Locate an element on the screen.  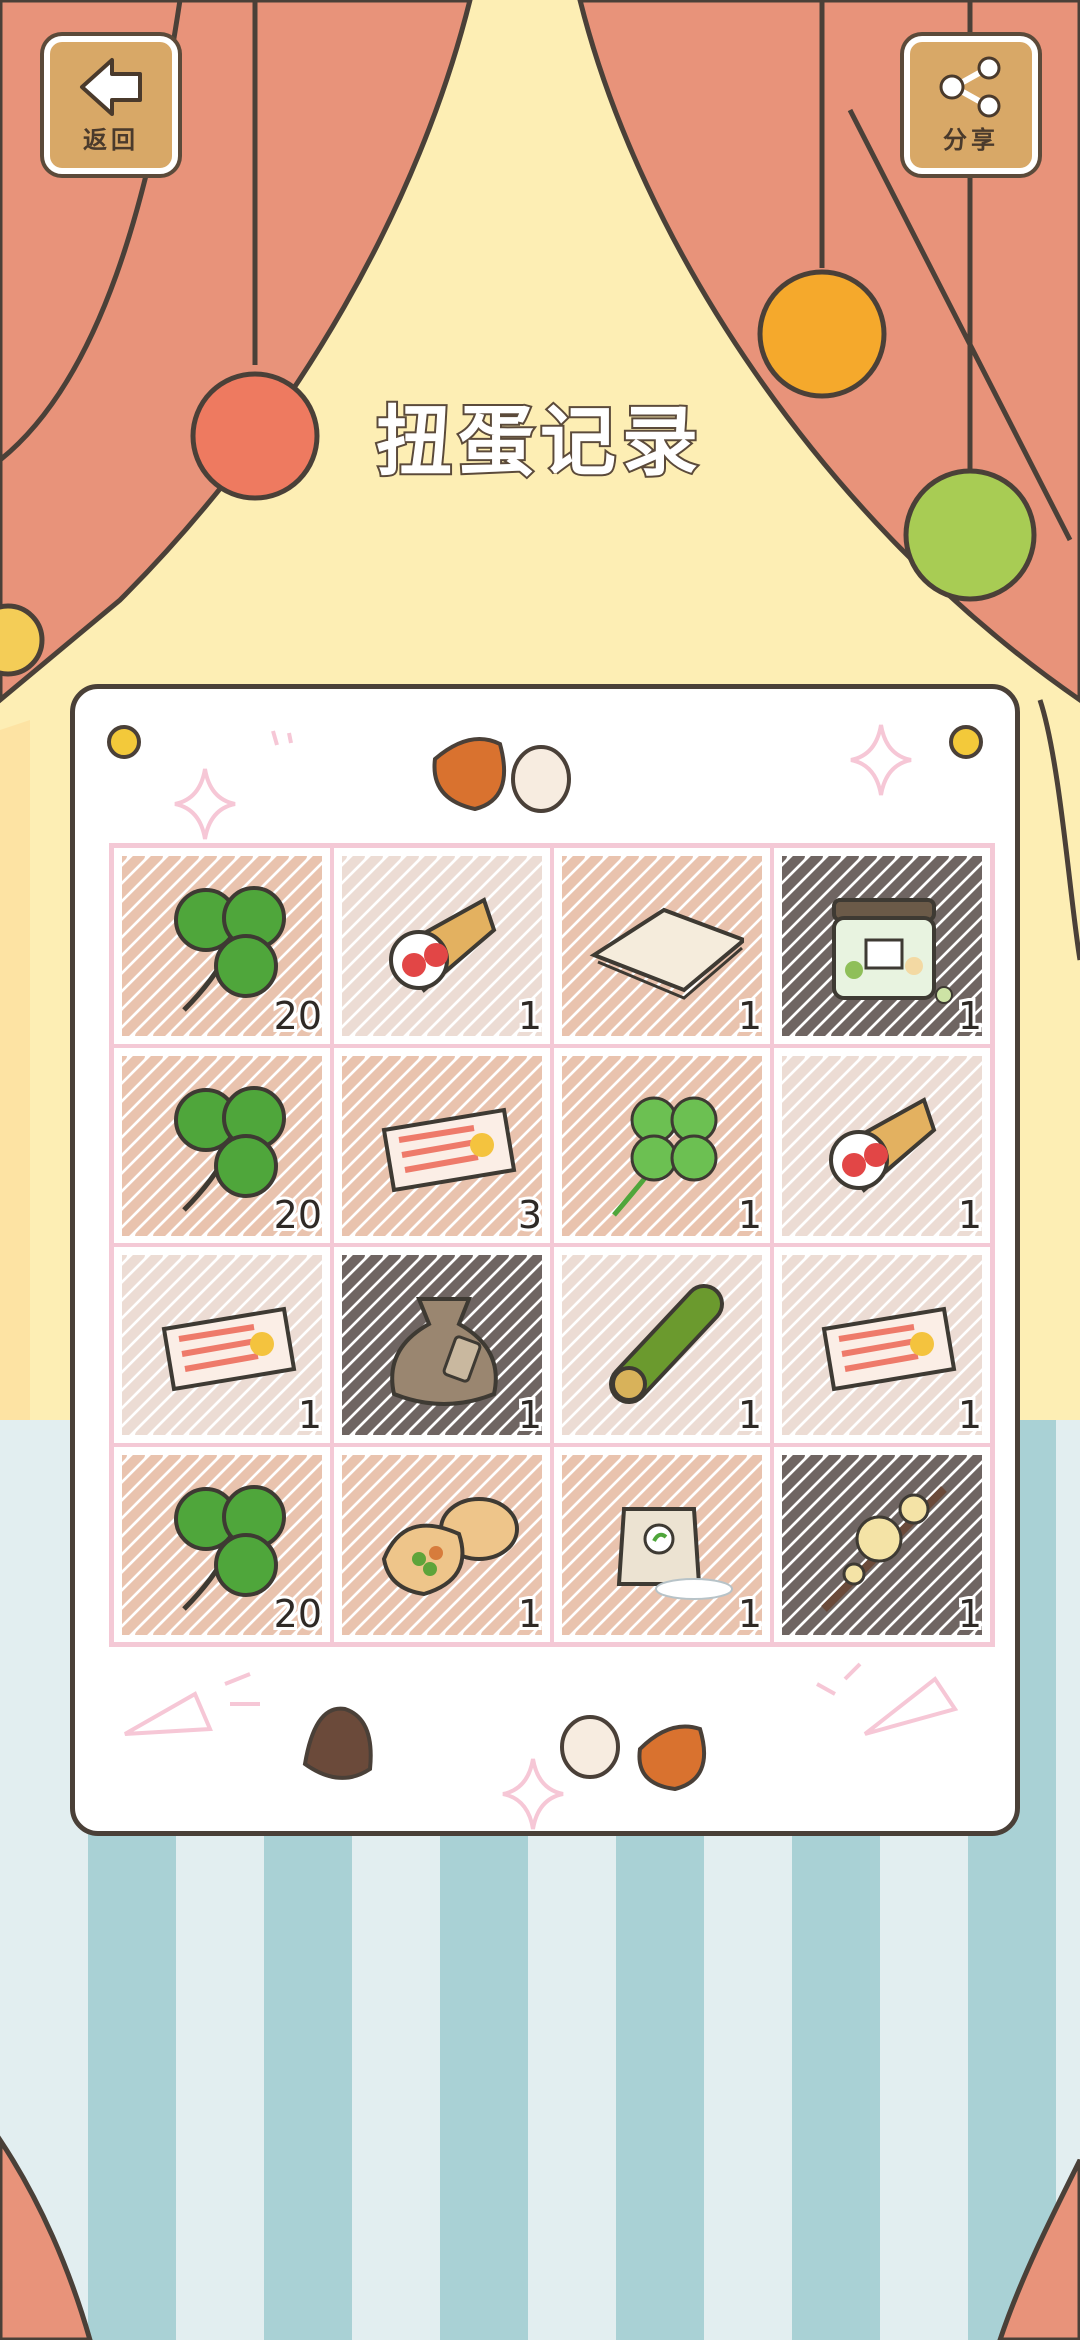
record-count: 3 is located at coordinates (530, 1215).